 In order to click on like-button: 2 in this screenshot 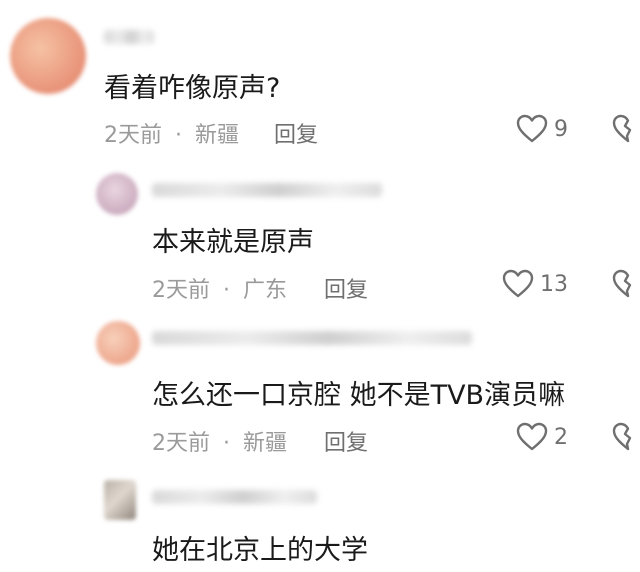, I will do `click(542, 437)`.